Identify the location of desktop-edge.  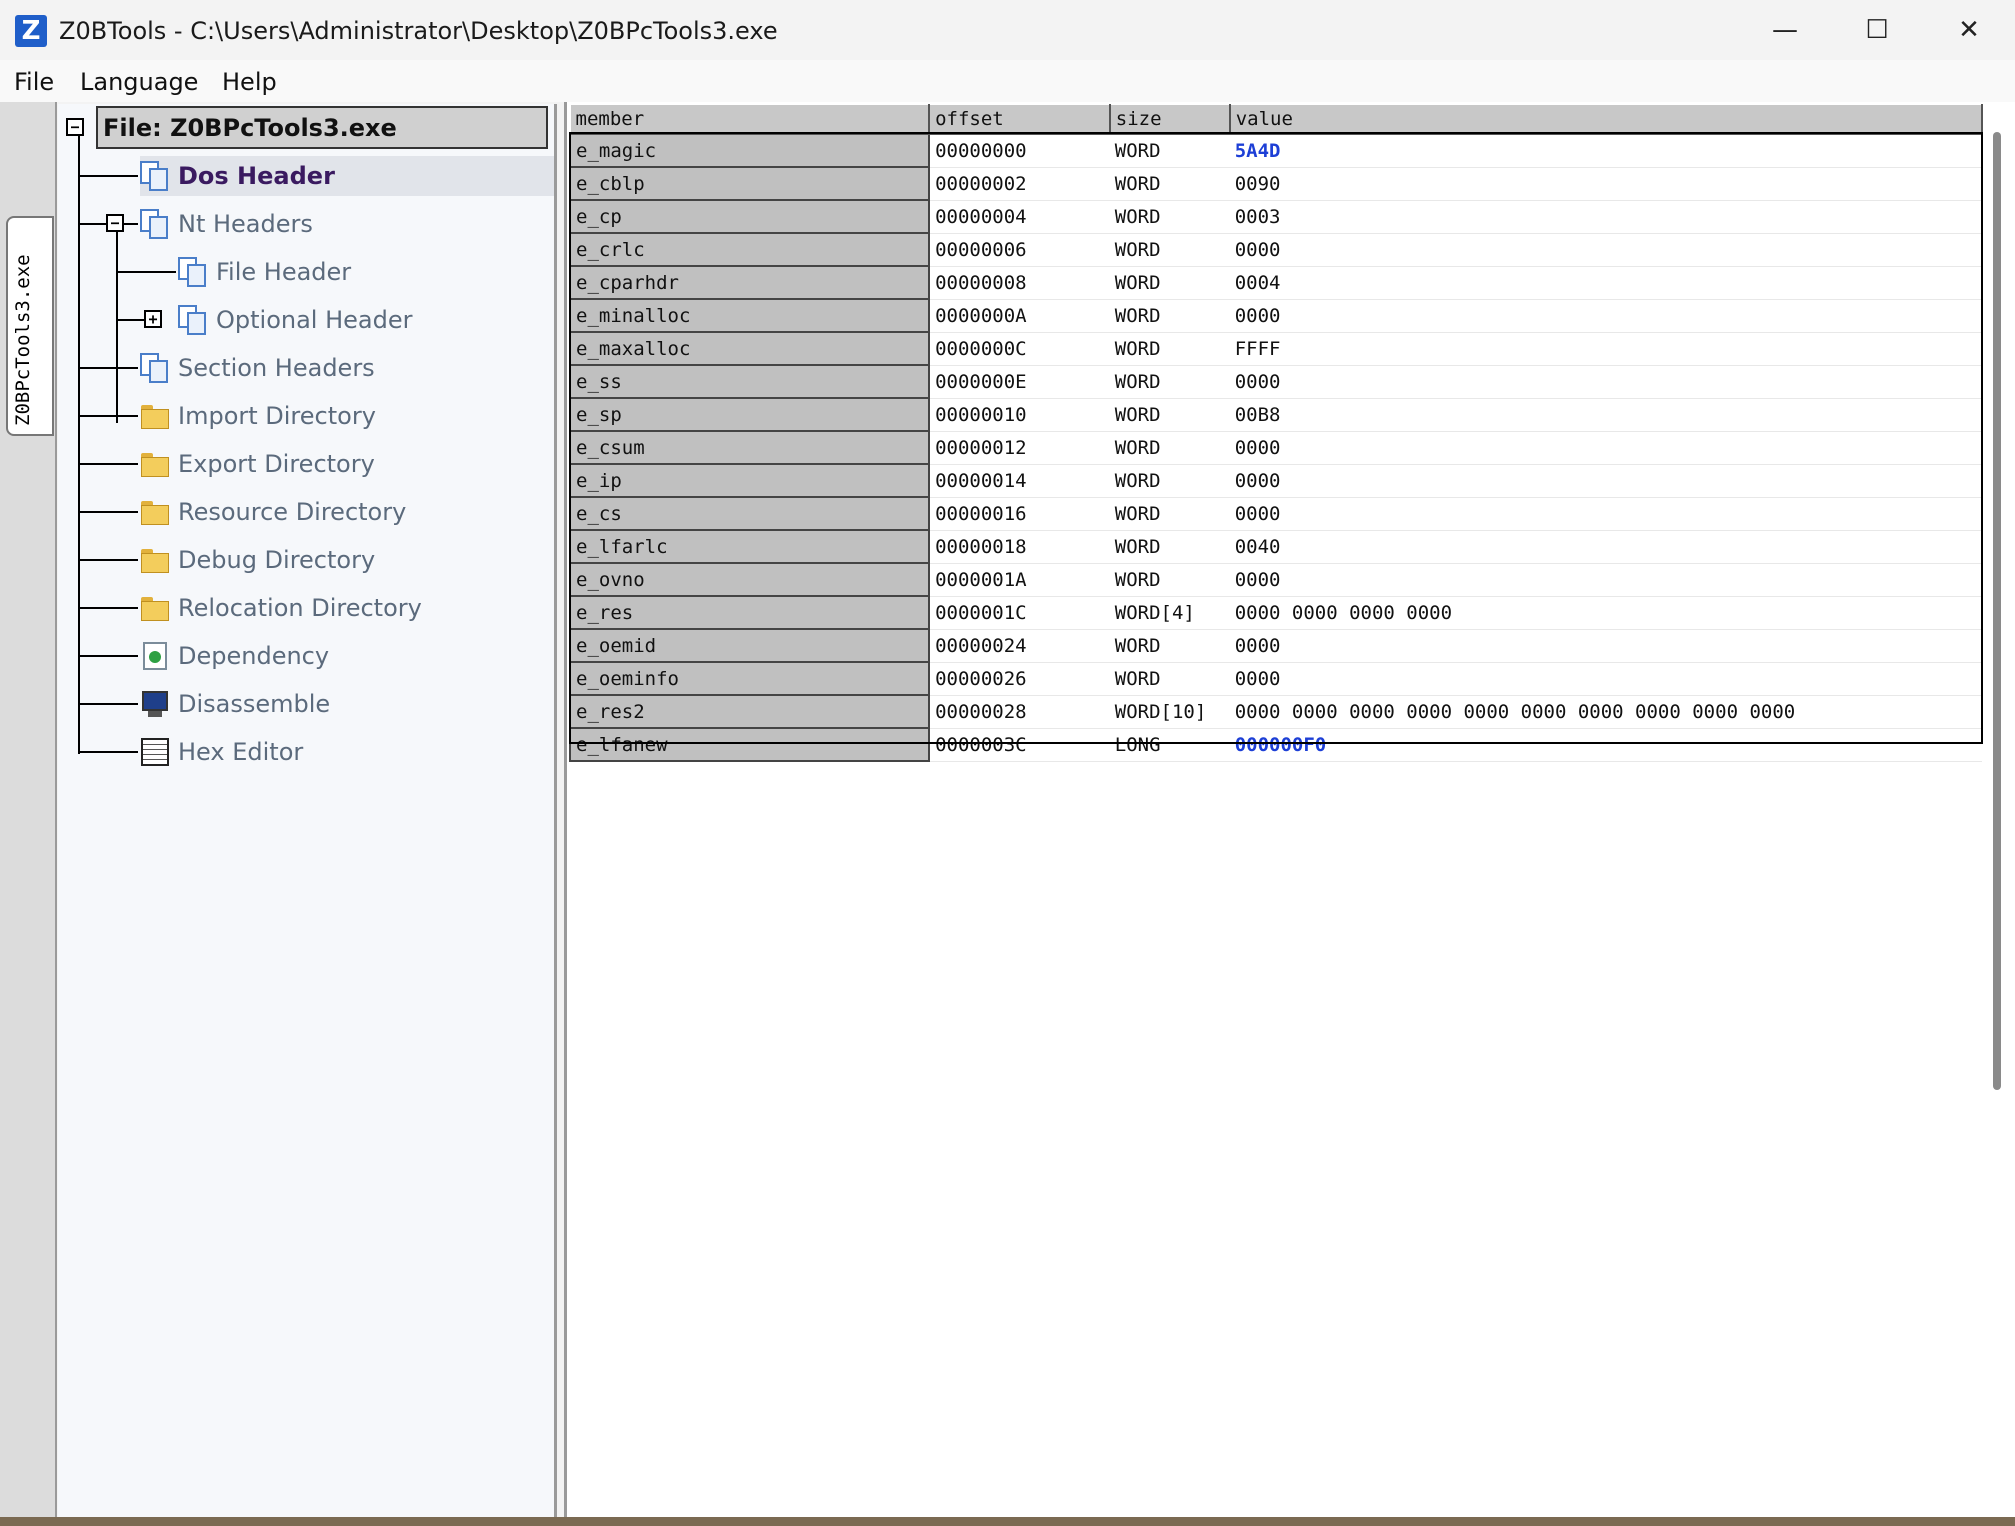
(1007, 1521).